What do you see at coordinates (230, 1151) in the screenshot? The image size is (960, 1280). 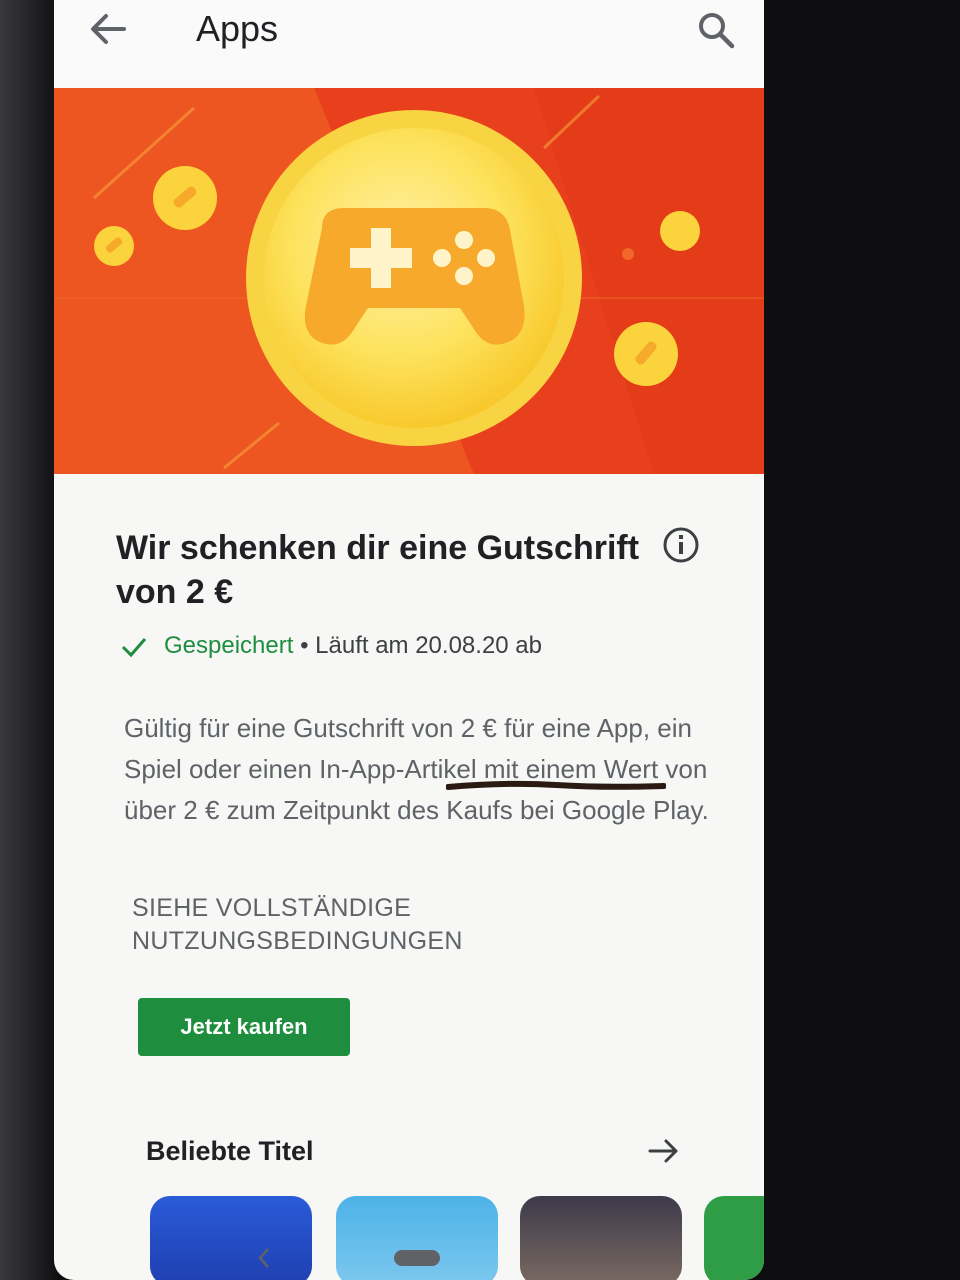 I see `popular-section-title: Beliebte Titel` at bounding box center [230, 1151].